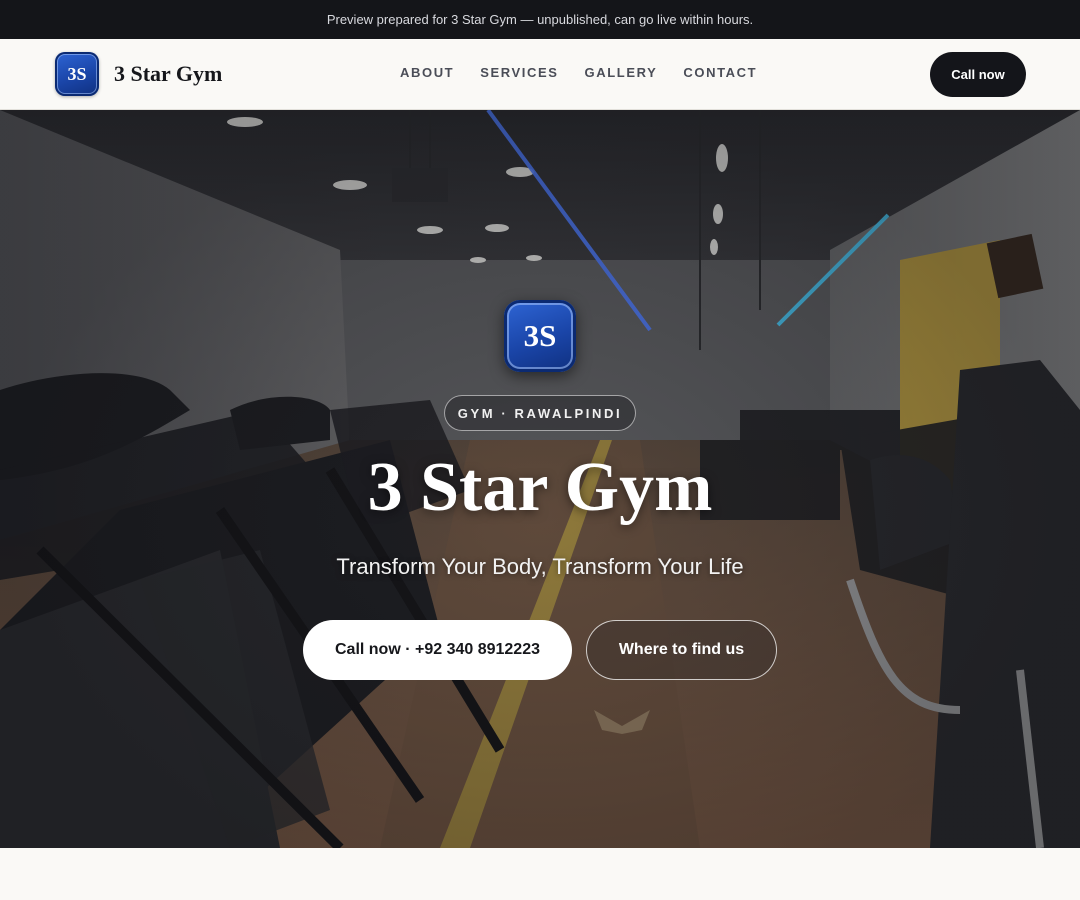  Describe the element at coordinates (540, 413) in the screenshot. I see `hero-category-tag: GYM · RAWALPINDI` at that location.